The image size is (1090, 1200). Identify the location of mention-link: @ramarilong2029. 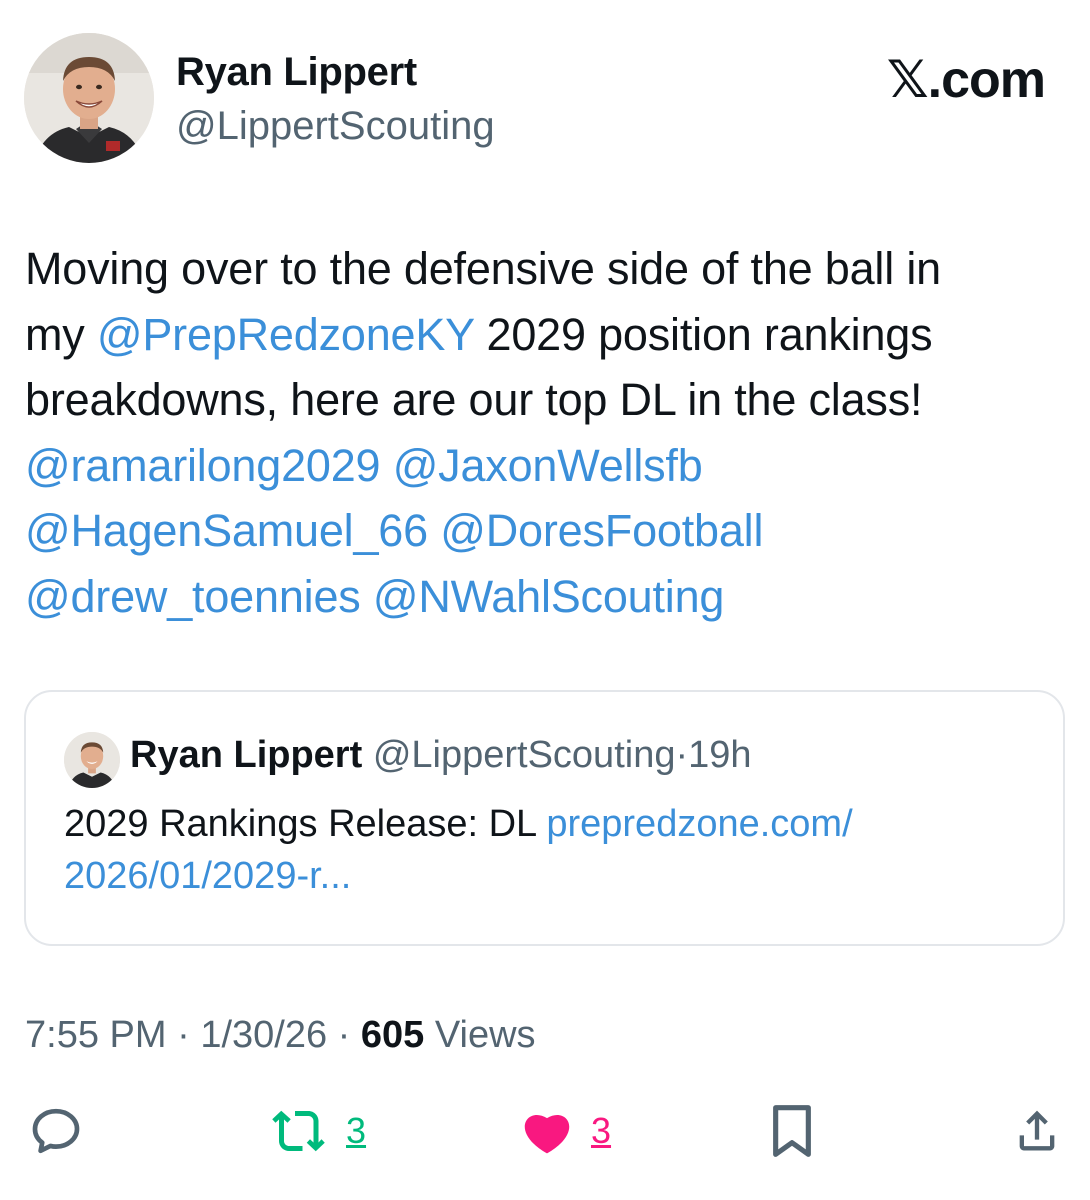
(203, 465).